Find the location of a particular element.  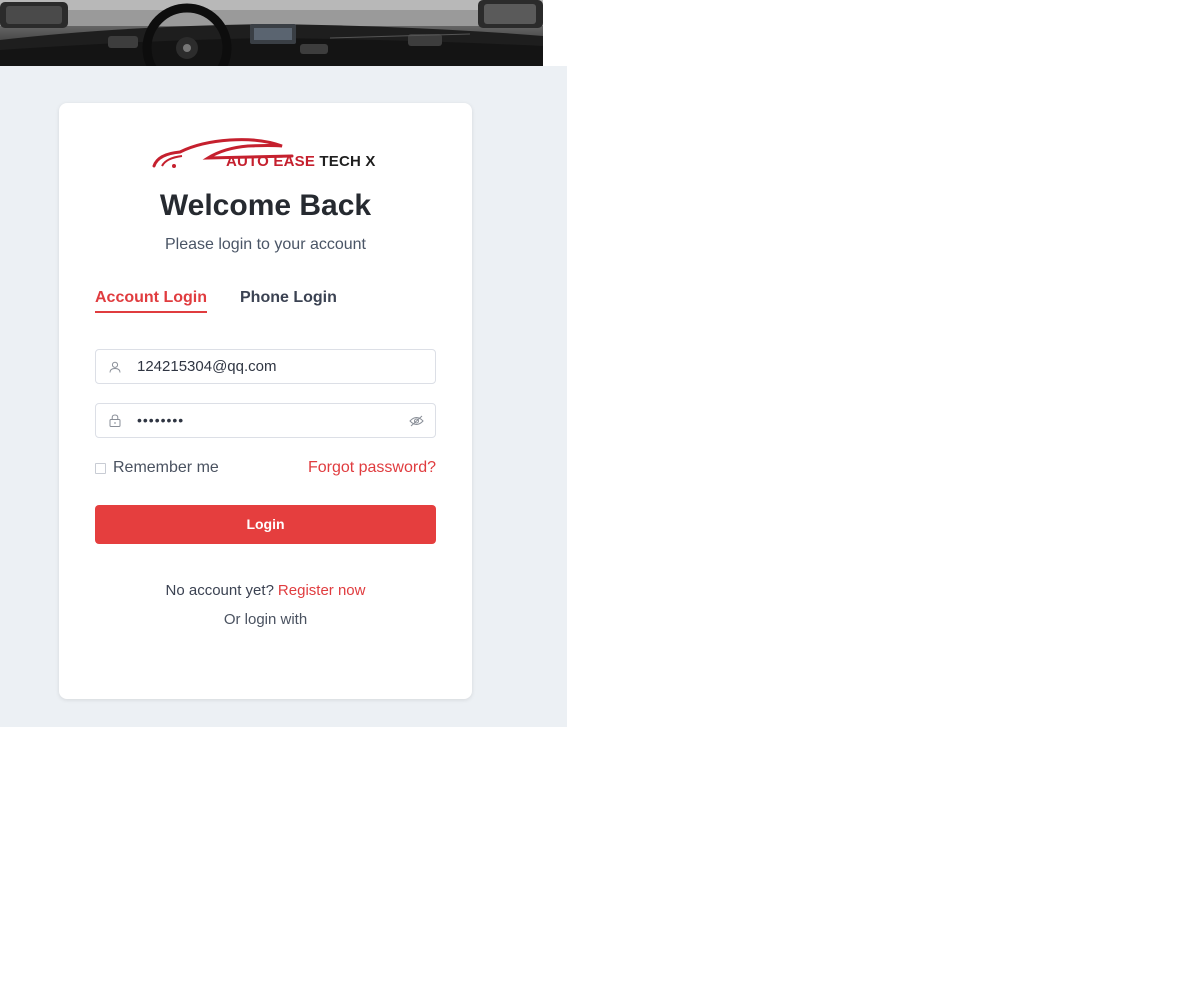

remember-checkbox is located at coordinates (100, 468).